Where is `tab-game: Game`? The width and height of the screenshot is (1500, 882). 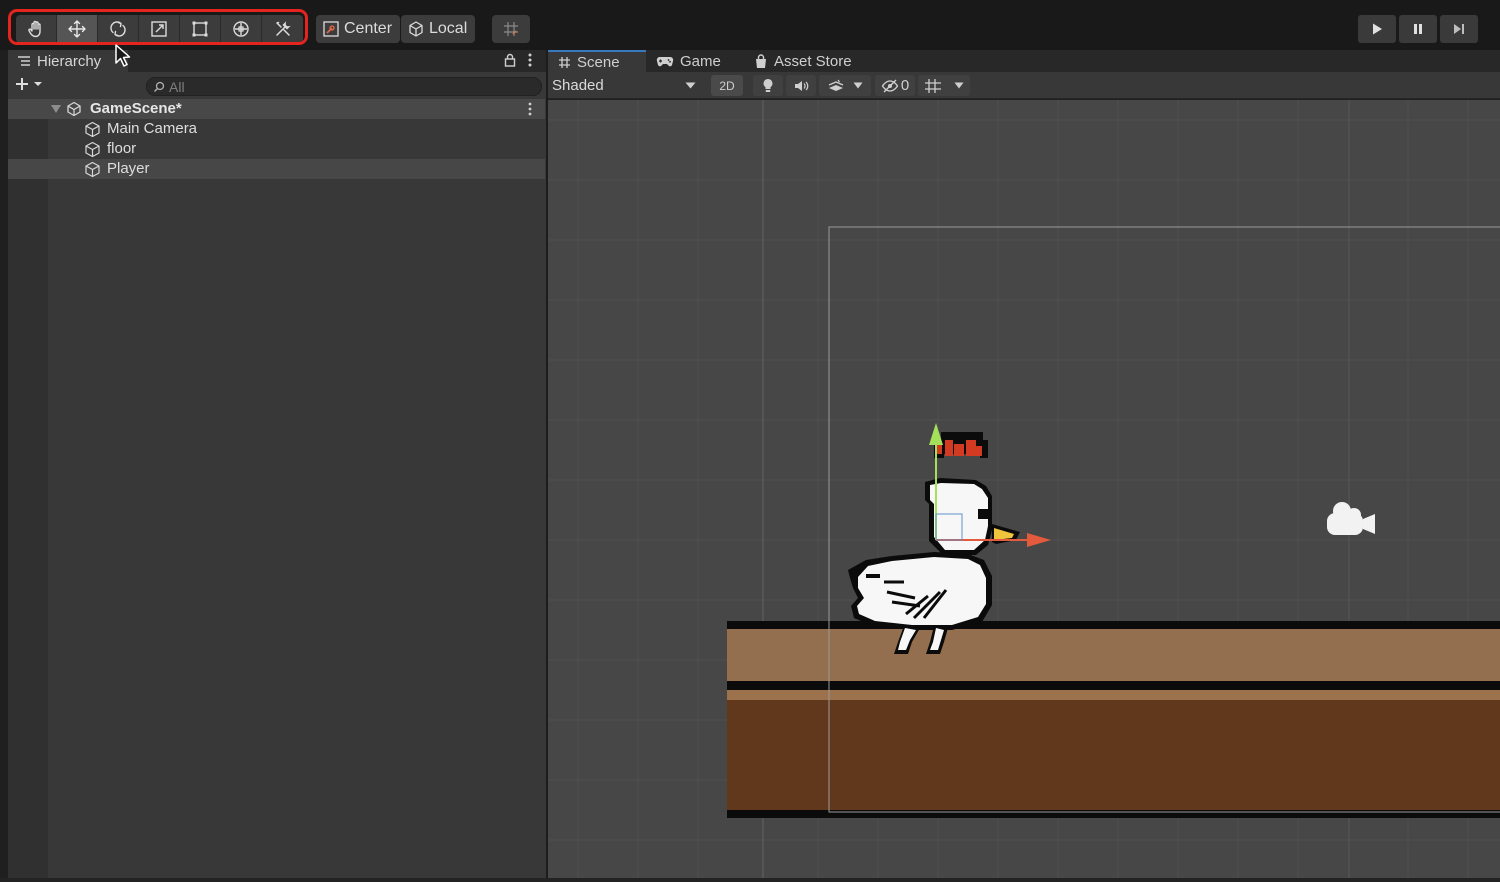 tab-game: Game is located at coordinates (701, 61).